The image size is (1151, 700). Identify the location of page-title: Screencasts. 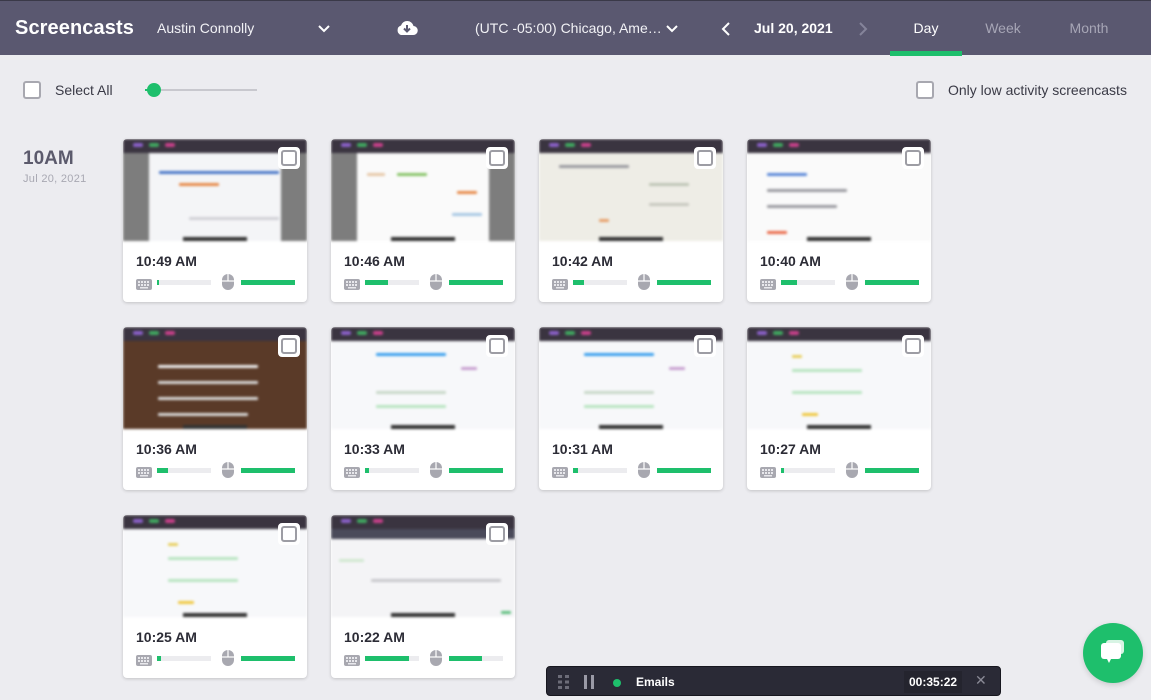
(74, 28).